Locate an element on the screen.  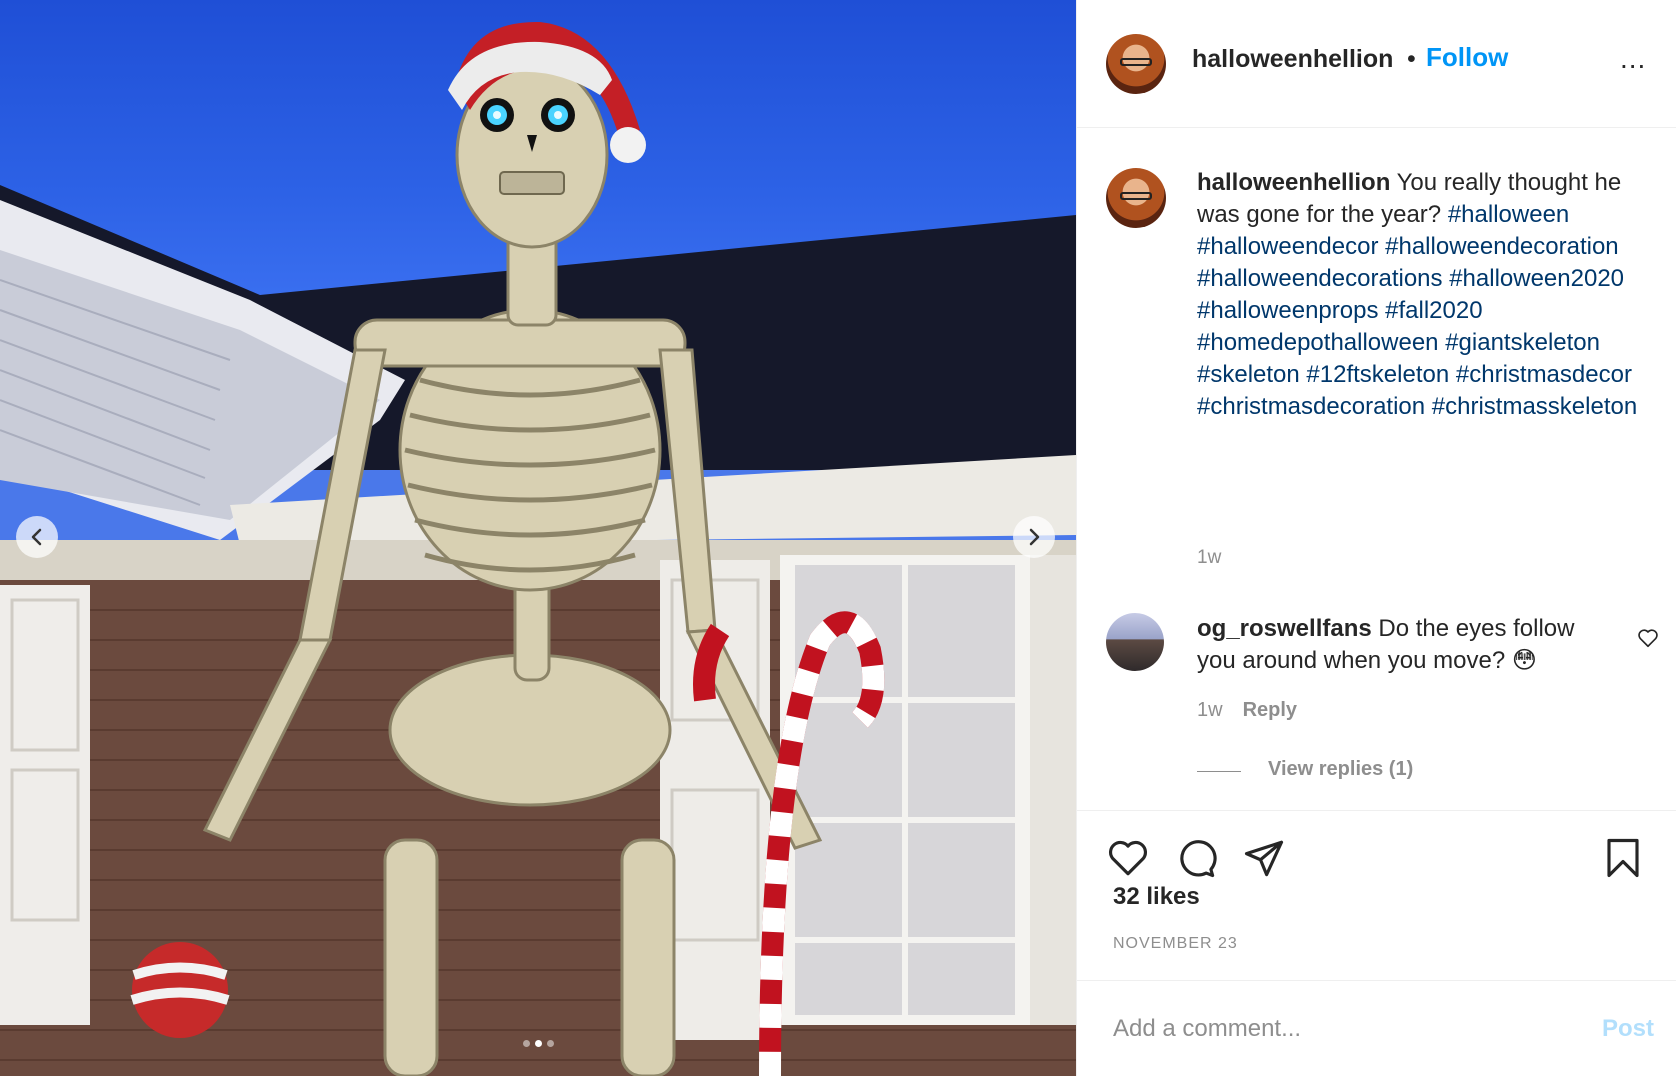
commenter-avatar is located at coordinates (1135, 642).